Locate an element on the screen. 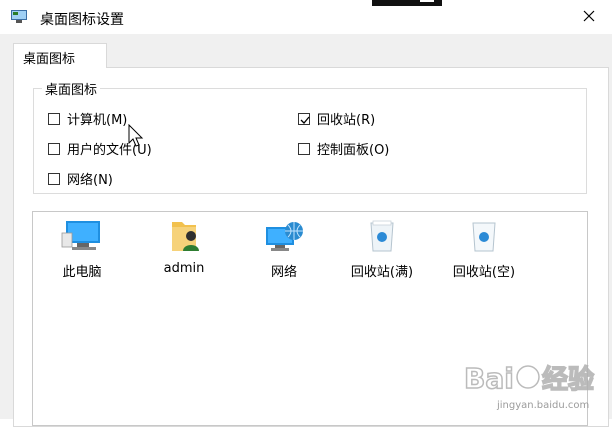  network-icon is located at coordinates (284, 236).